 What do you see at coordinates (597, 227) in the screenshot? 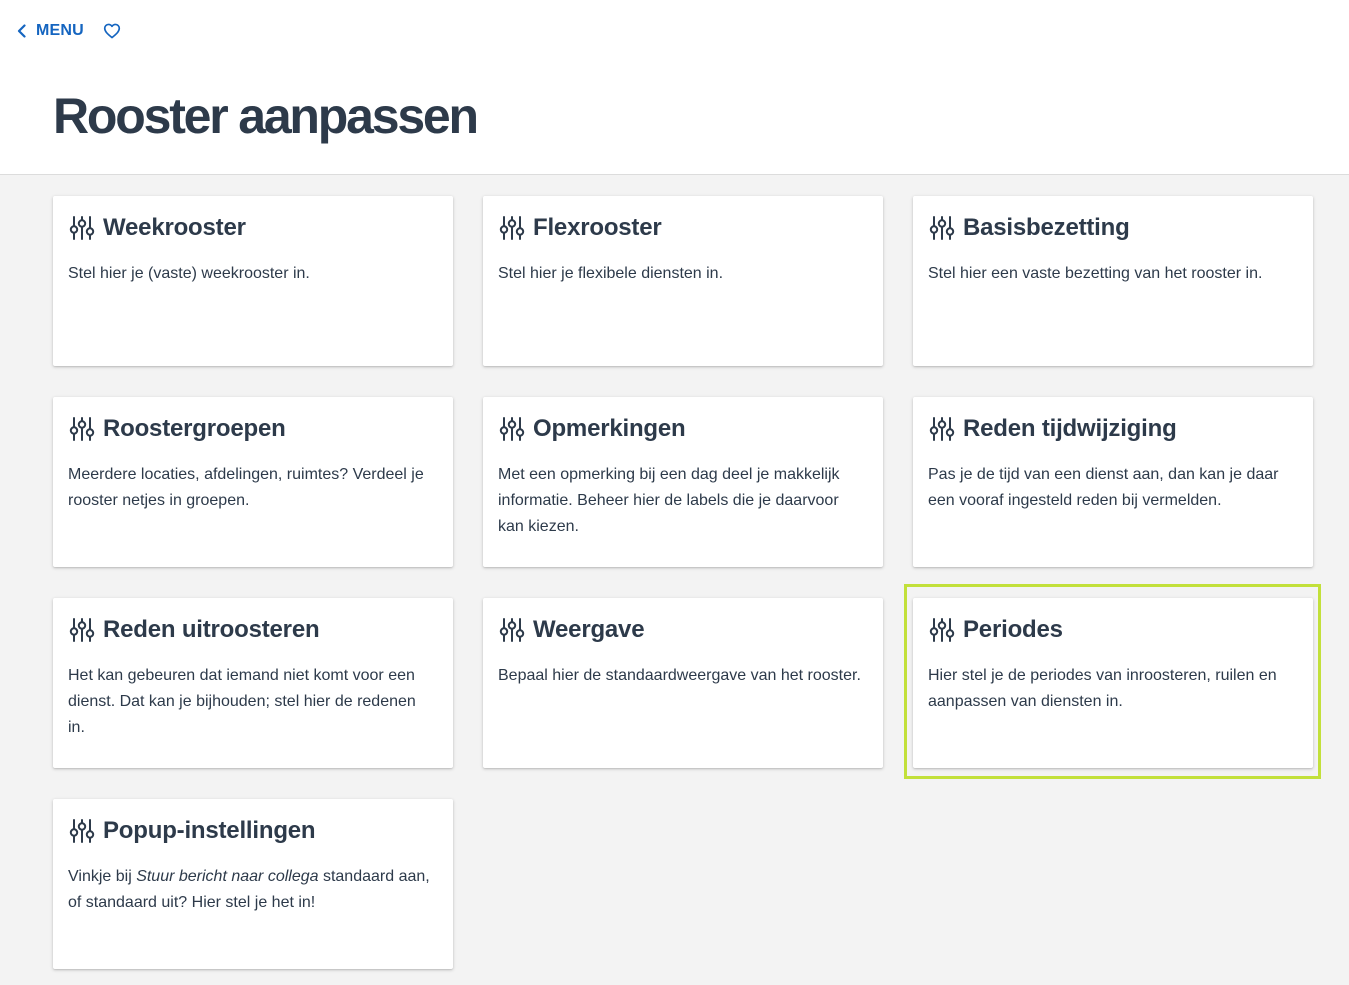
I see `card-title: Flexrooster` at bounding box center [597, 227].